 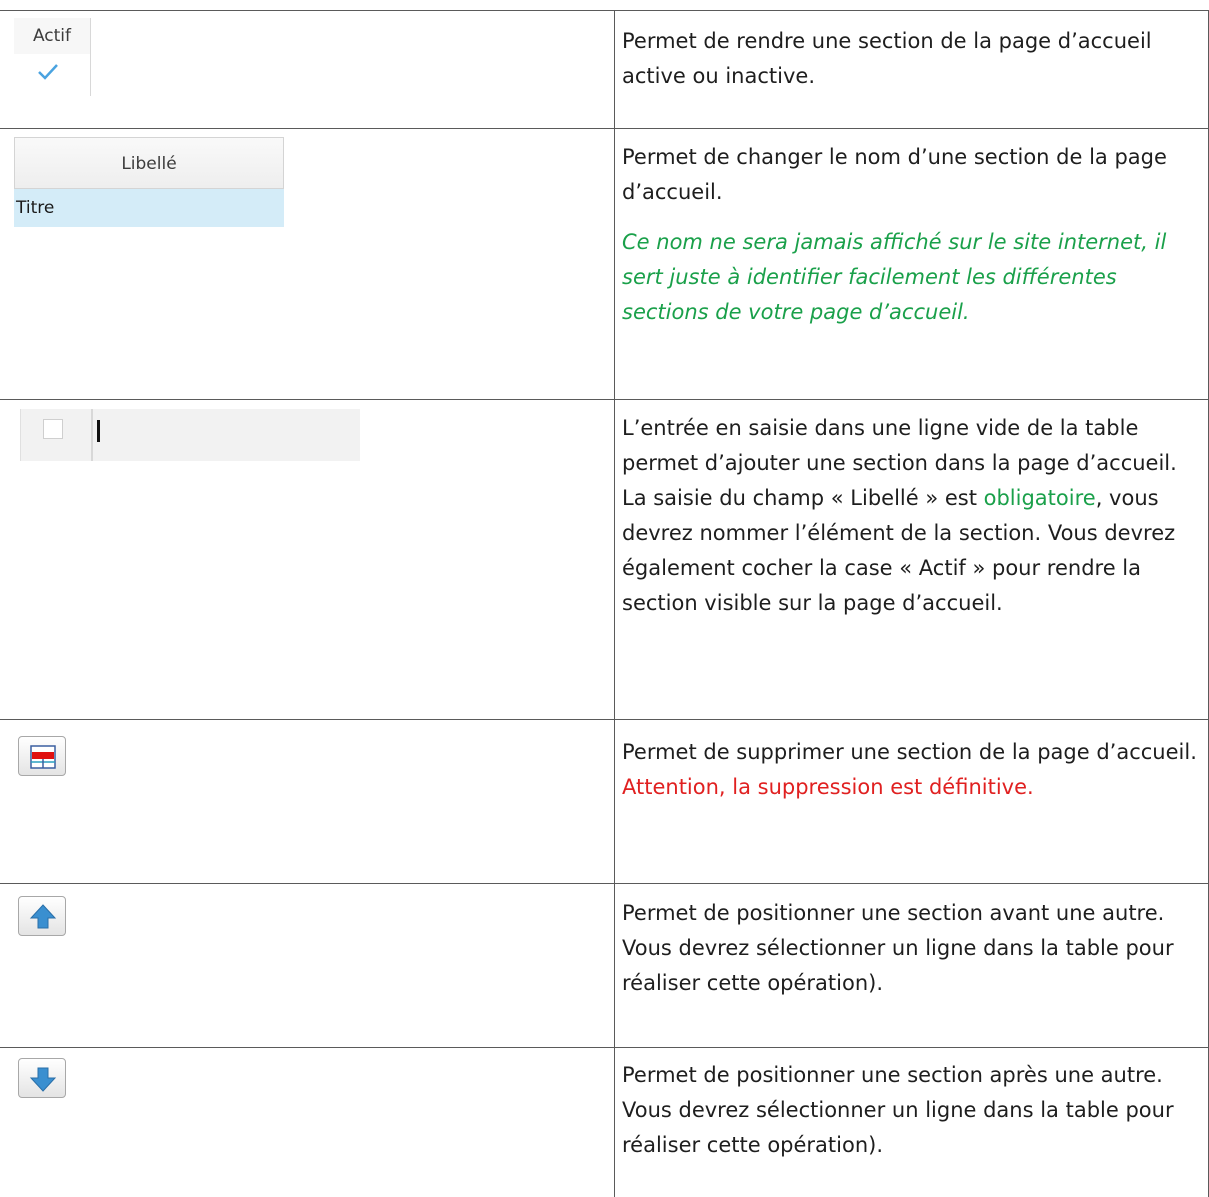 What do you see at coordinates (1039, 498) in the screenshot?
I see `required-highlight: obligatoire` at bounding box center [1039, 498].